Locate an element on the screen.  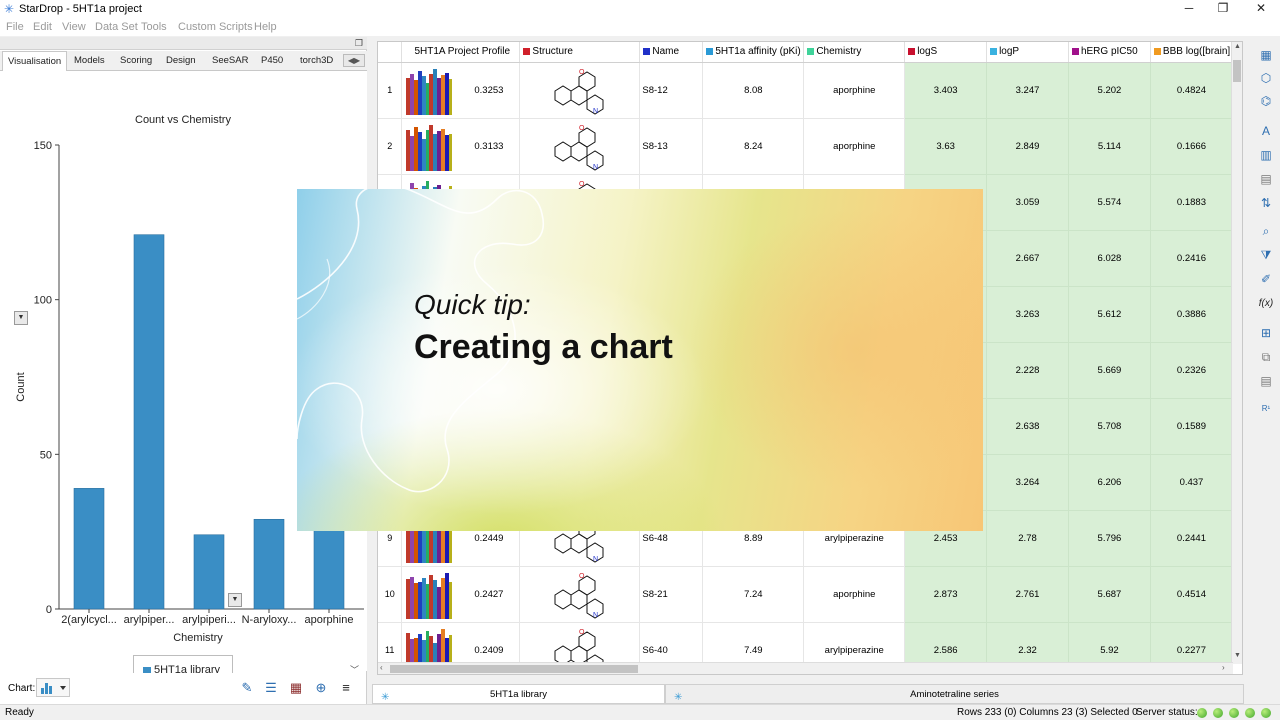
column-header-herg: hERG pIC50 is located at coordinates (1109, 52).